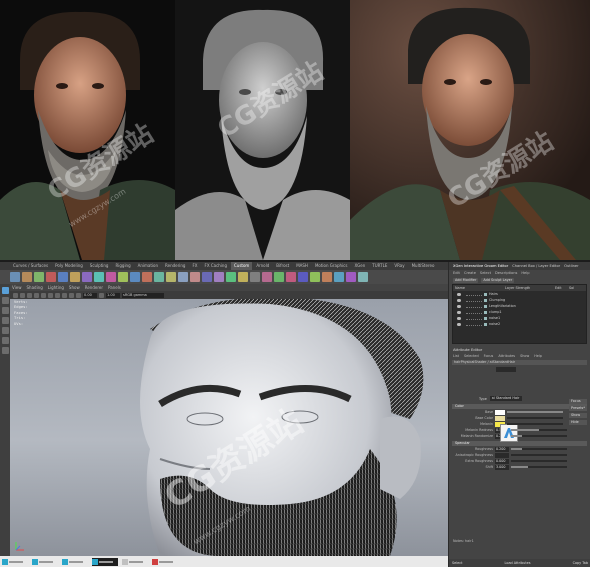 This screenshot has width=590, height=567. What do you see at coordinates (71, 295) in the screenshot?
I see `isolate-icon` at bounding box center [71, 295].